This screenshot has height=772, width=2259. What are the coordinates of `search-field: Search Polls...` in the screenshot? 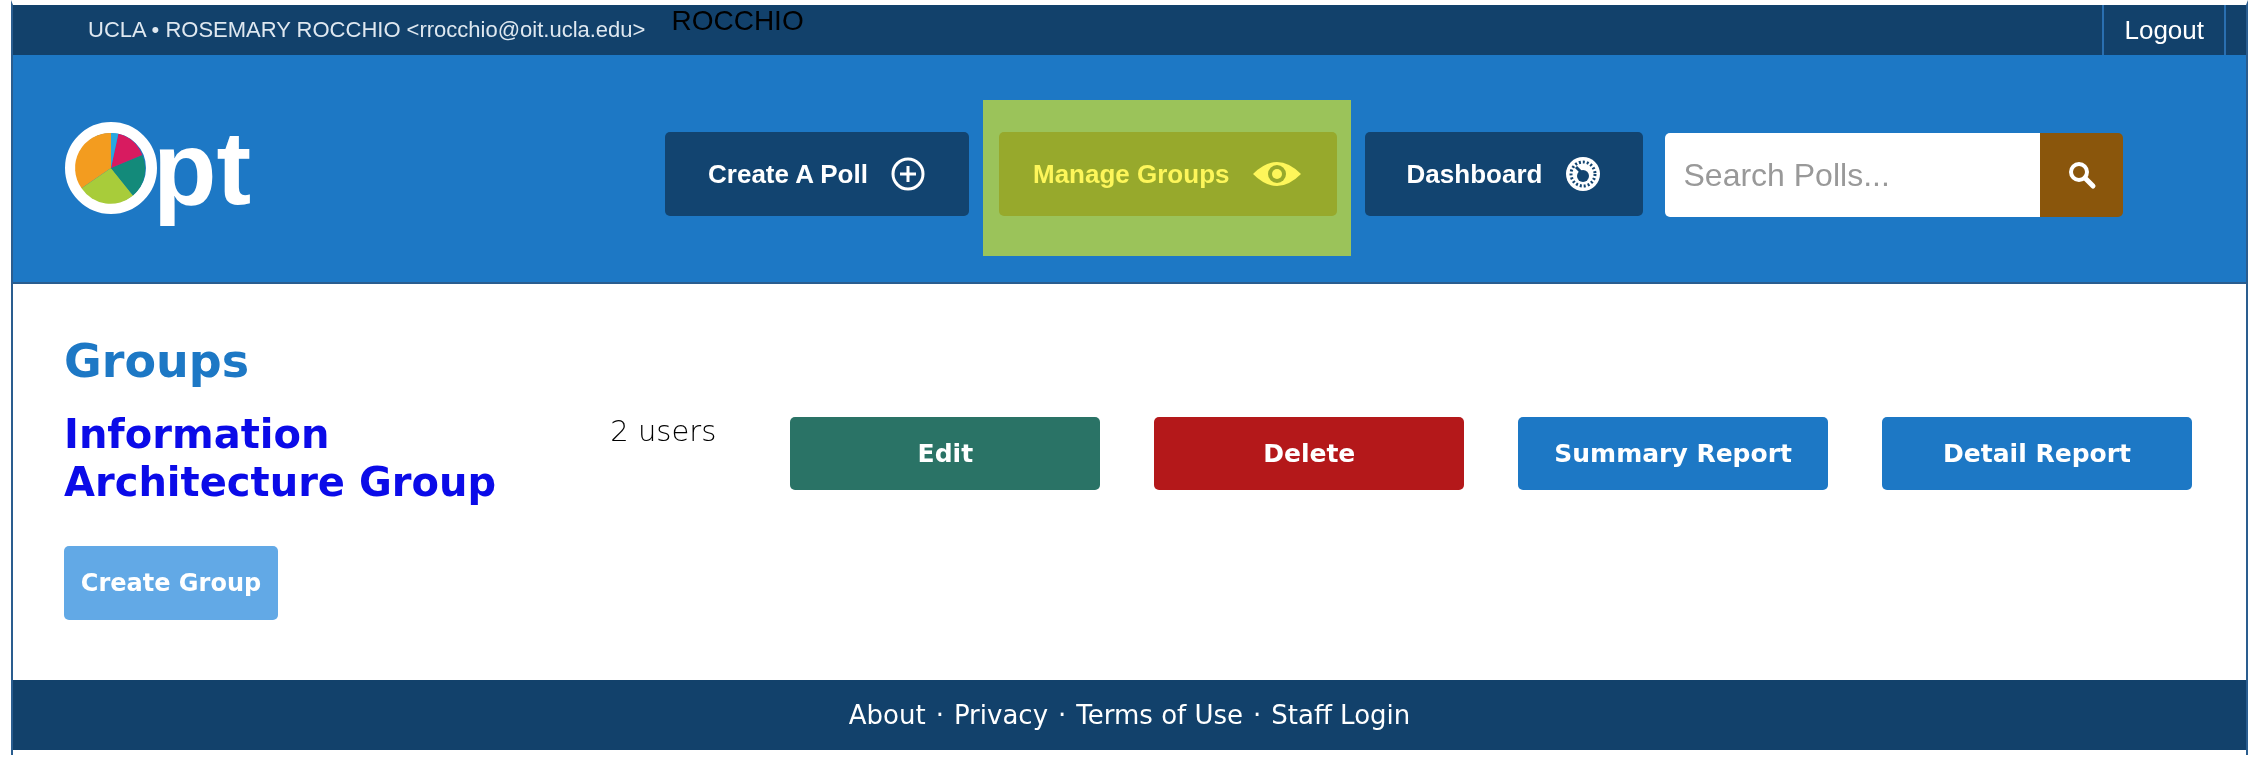 It's located at (1853, 175).